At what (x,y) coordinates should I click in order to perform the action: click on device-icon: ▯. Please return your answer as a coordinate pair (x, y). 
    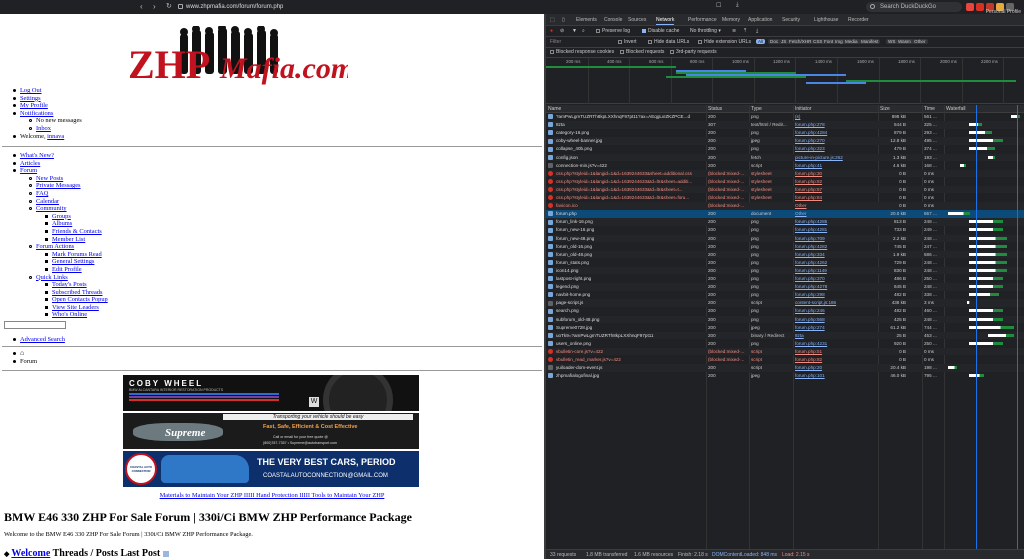
    Looking at the image, I should click on (563, 20).